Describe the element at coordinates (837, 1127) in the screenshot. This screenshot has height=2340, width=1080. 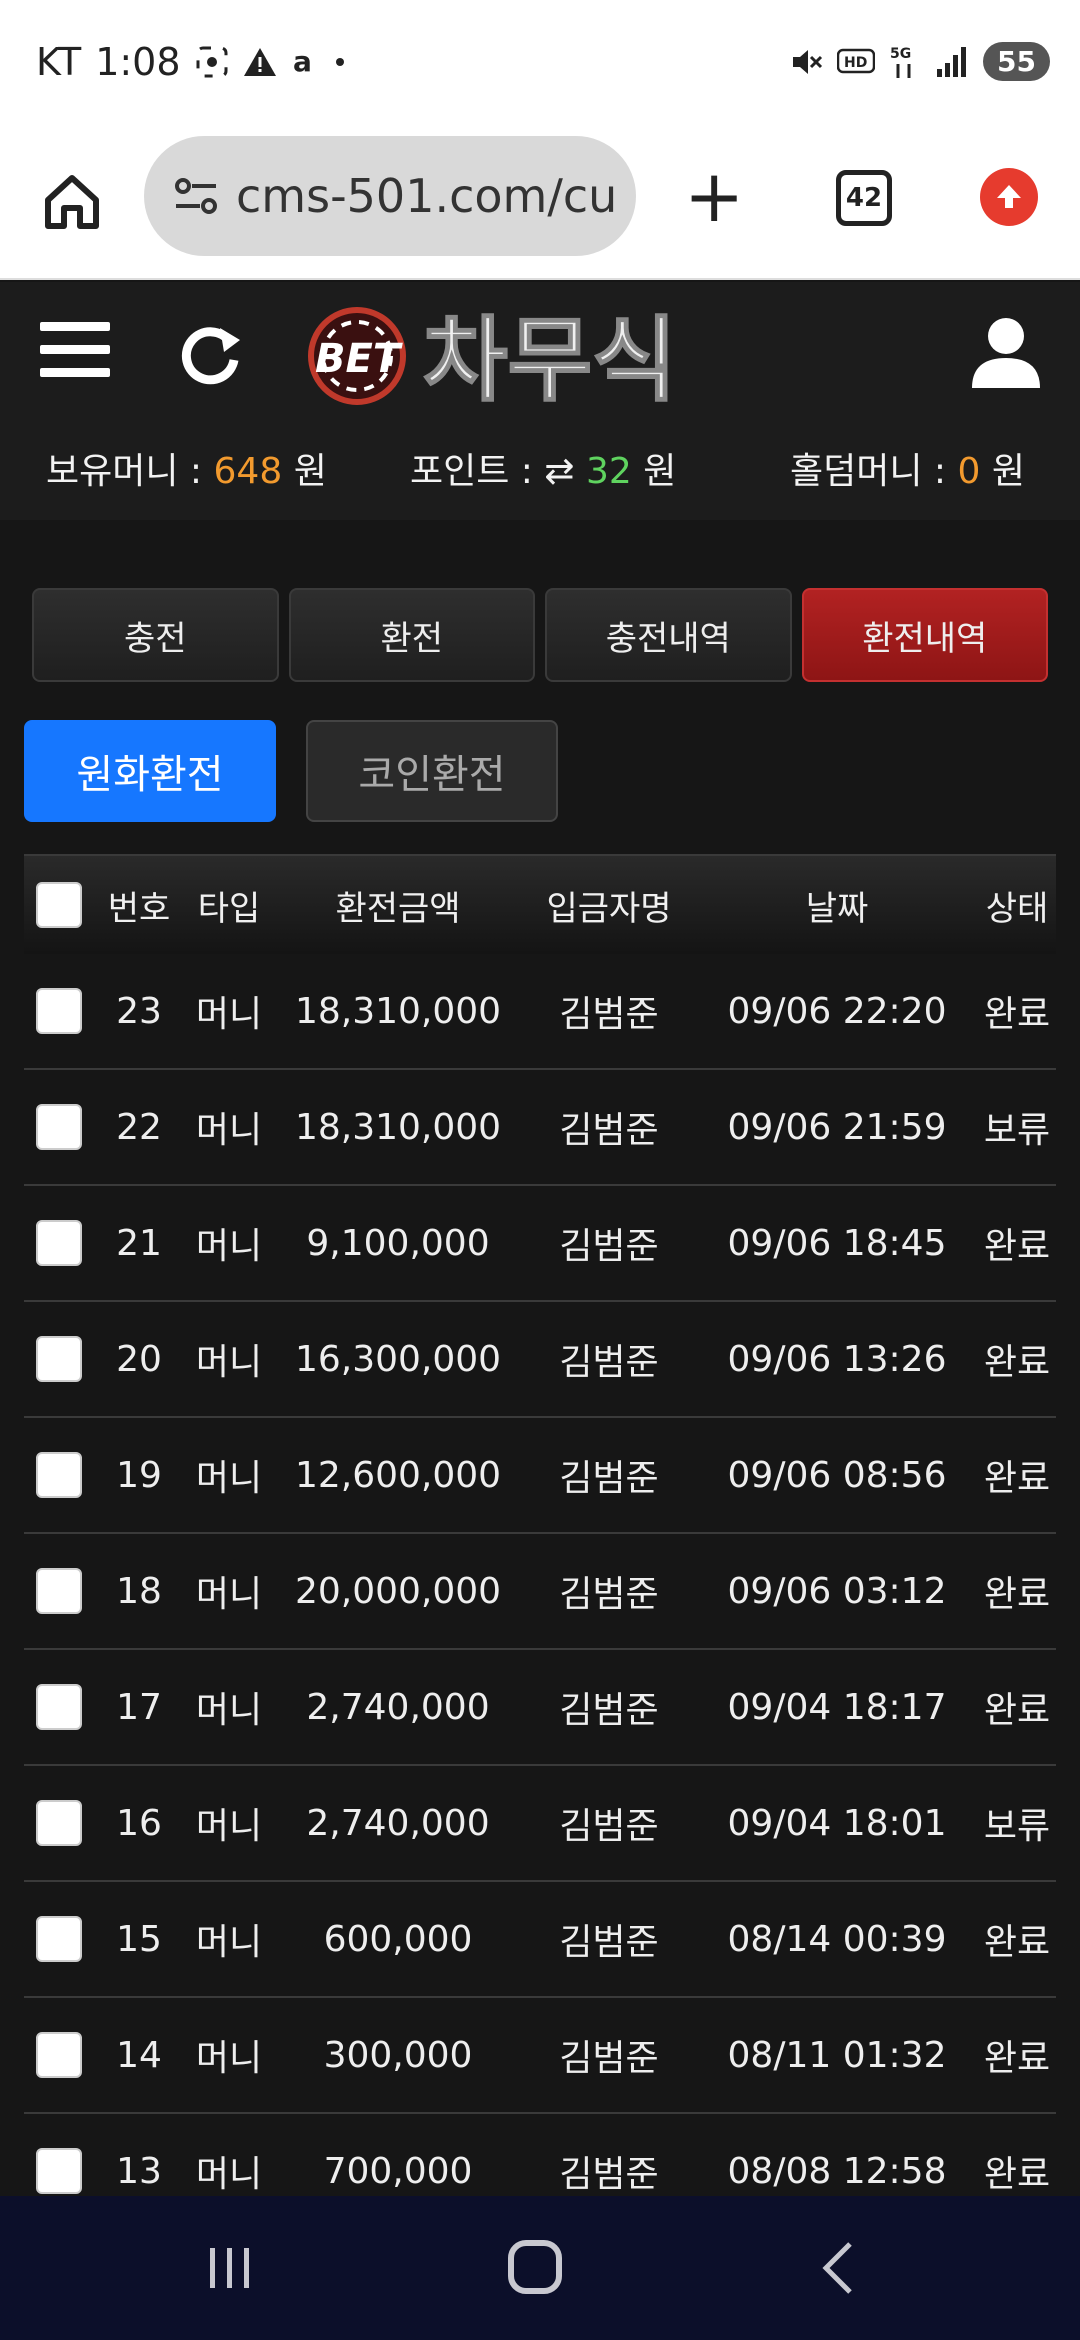
I see `row-date: 09/06 21:59` at that location.